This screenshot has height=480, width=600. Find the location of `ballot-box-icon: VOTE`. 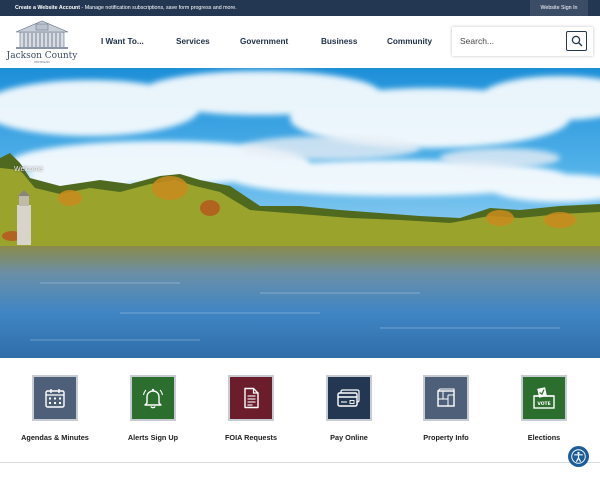

ballot-box-icon: VOTE is located at coordinates (544, 398).